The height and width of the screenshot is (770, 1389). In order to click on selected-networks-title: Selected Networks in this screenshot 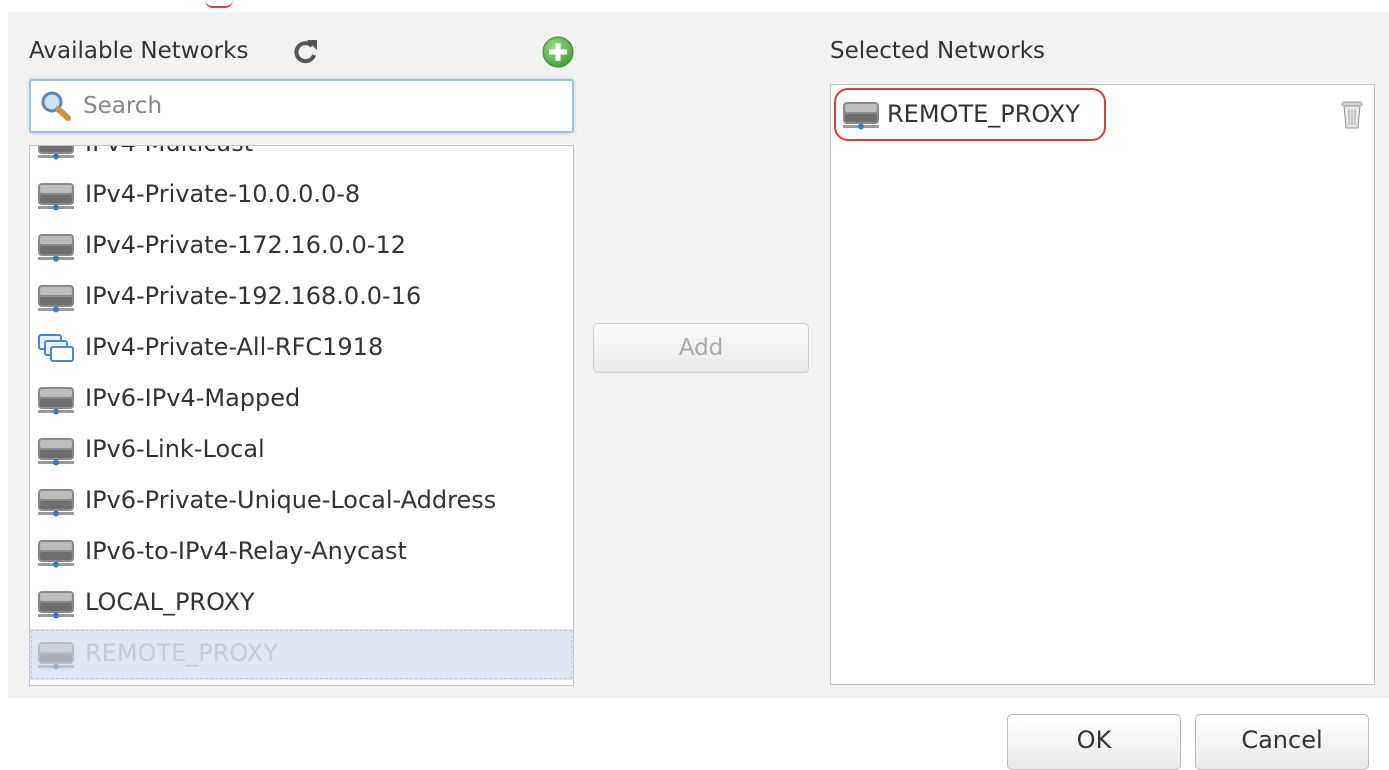, I will do `click(938, 51)`.